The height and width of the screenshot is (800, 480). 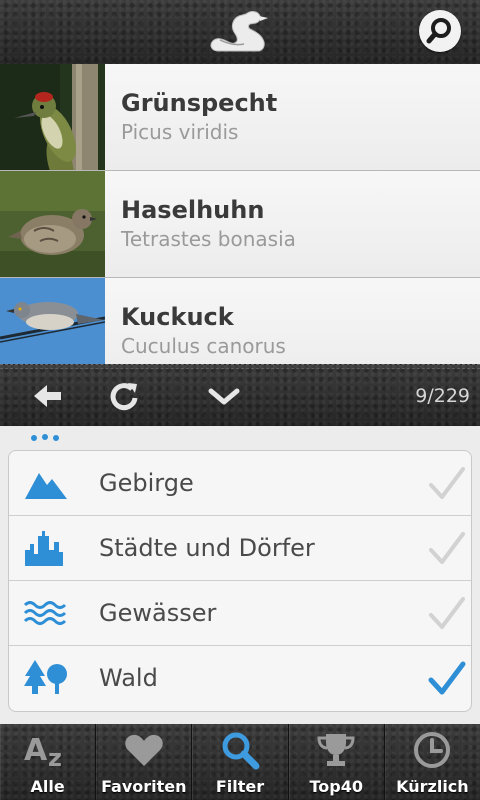 I want to click on filter-item-gebirge: Gebirge, so click(x=240, y=483).